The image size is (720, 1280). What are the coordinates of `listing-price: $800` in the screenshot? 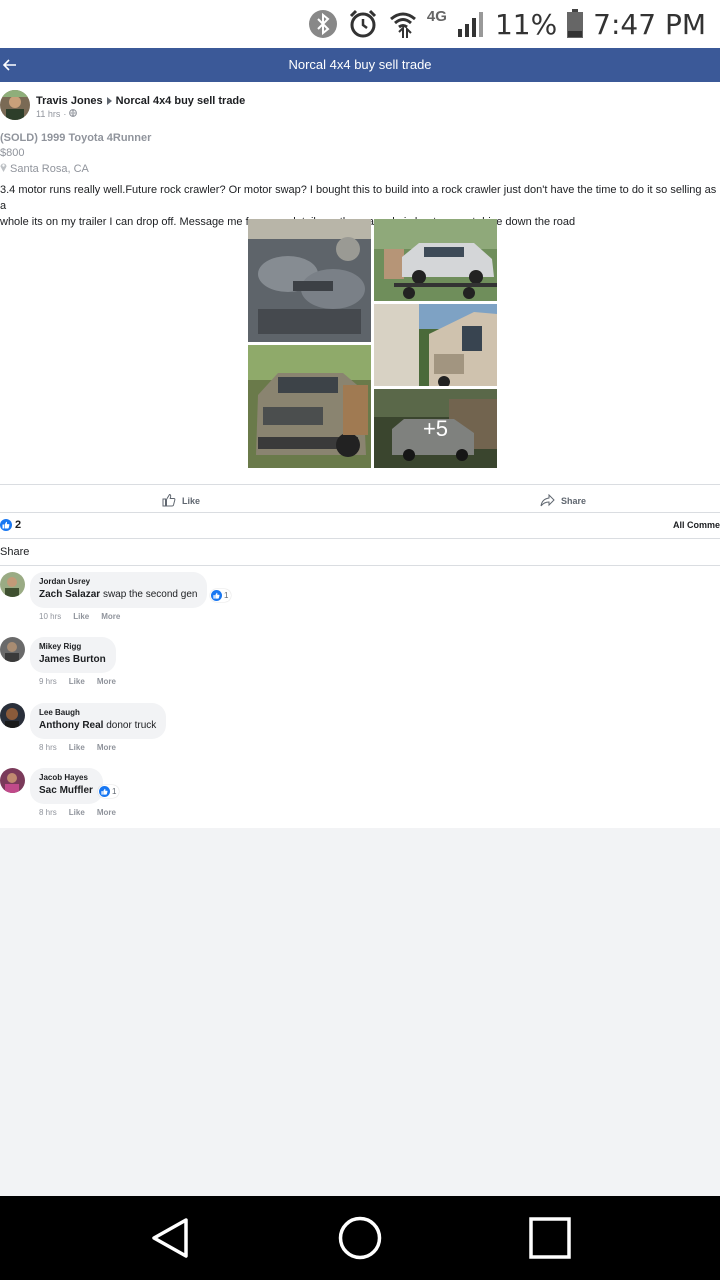 It's located at (12, 153).